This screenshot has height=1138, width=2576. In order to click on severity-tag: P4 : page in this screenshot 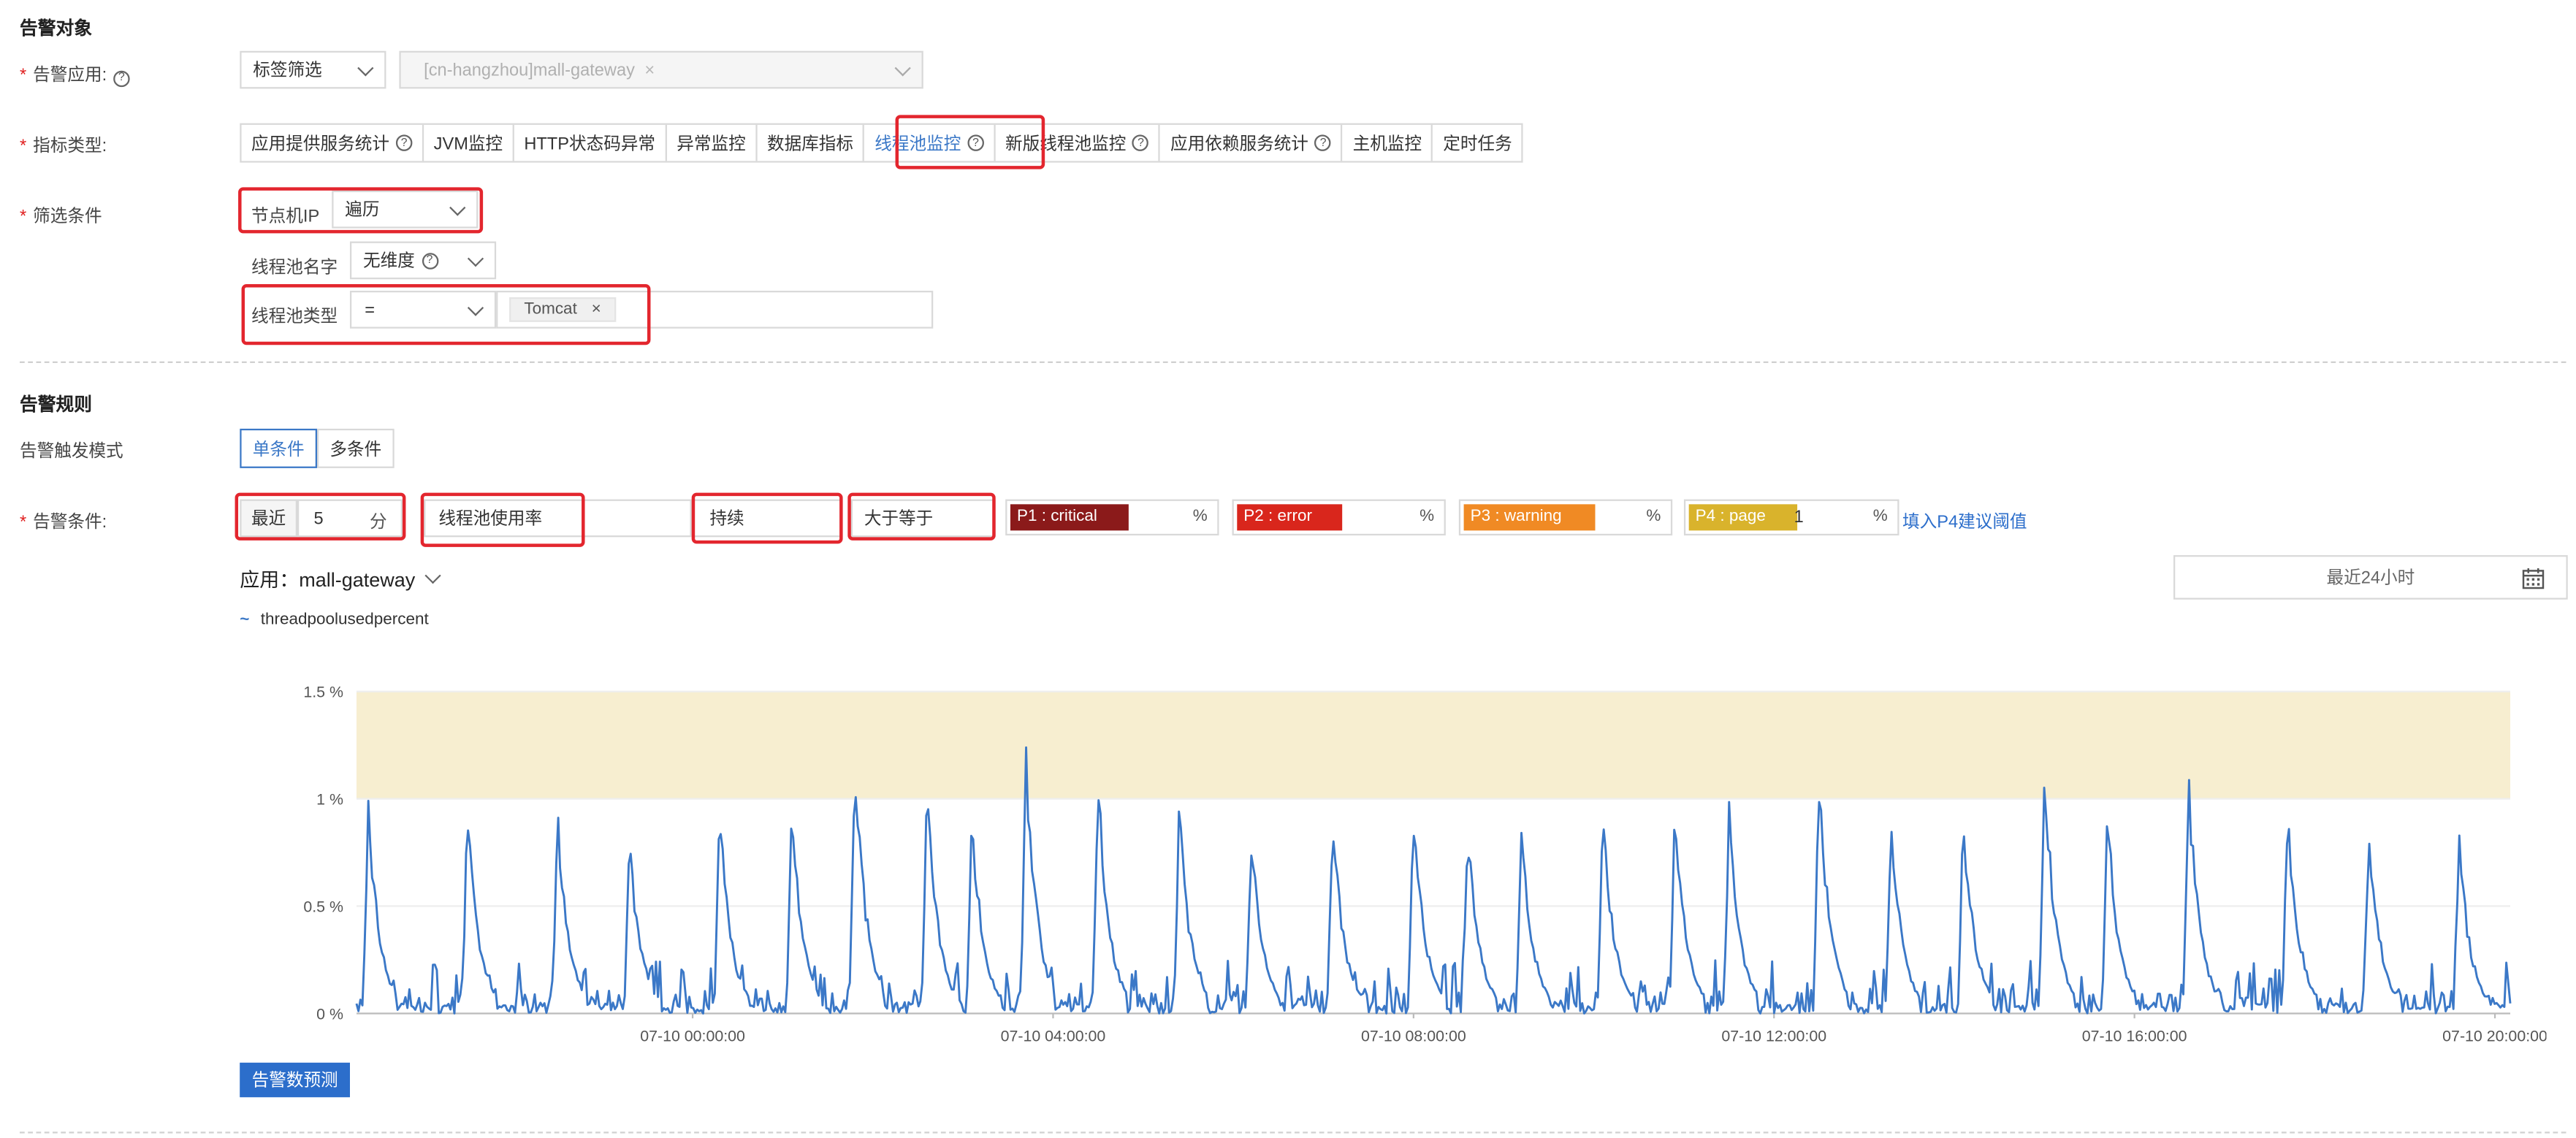, I will do `click(1743, 517)`.